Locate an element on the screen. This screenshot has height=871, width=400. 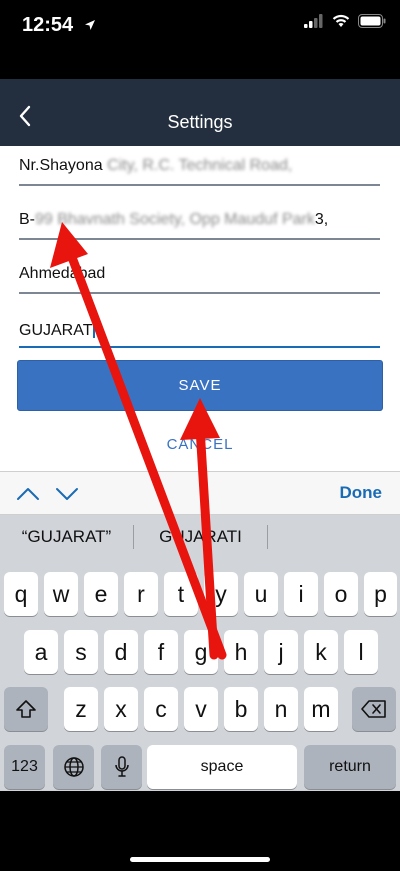
key-o: o is located at coordinates (341, 594).